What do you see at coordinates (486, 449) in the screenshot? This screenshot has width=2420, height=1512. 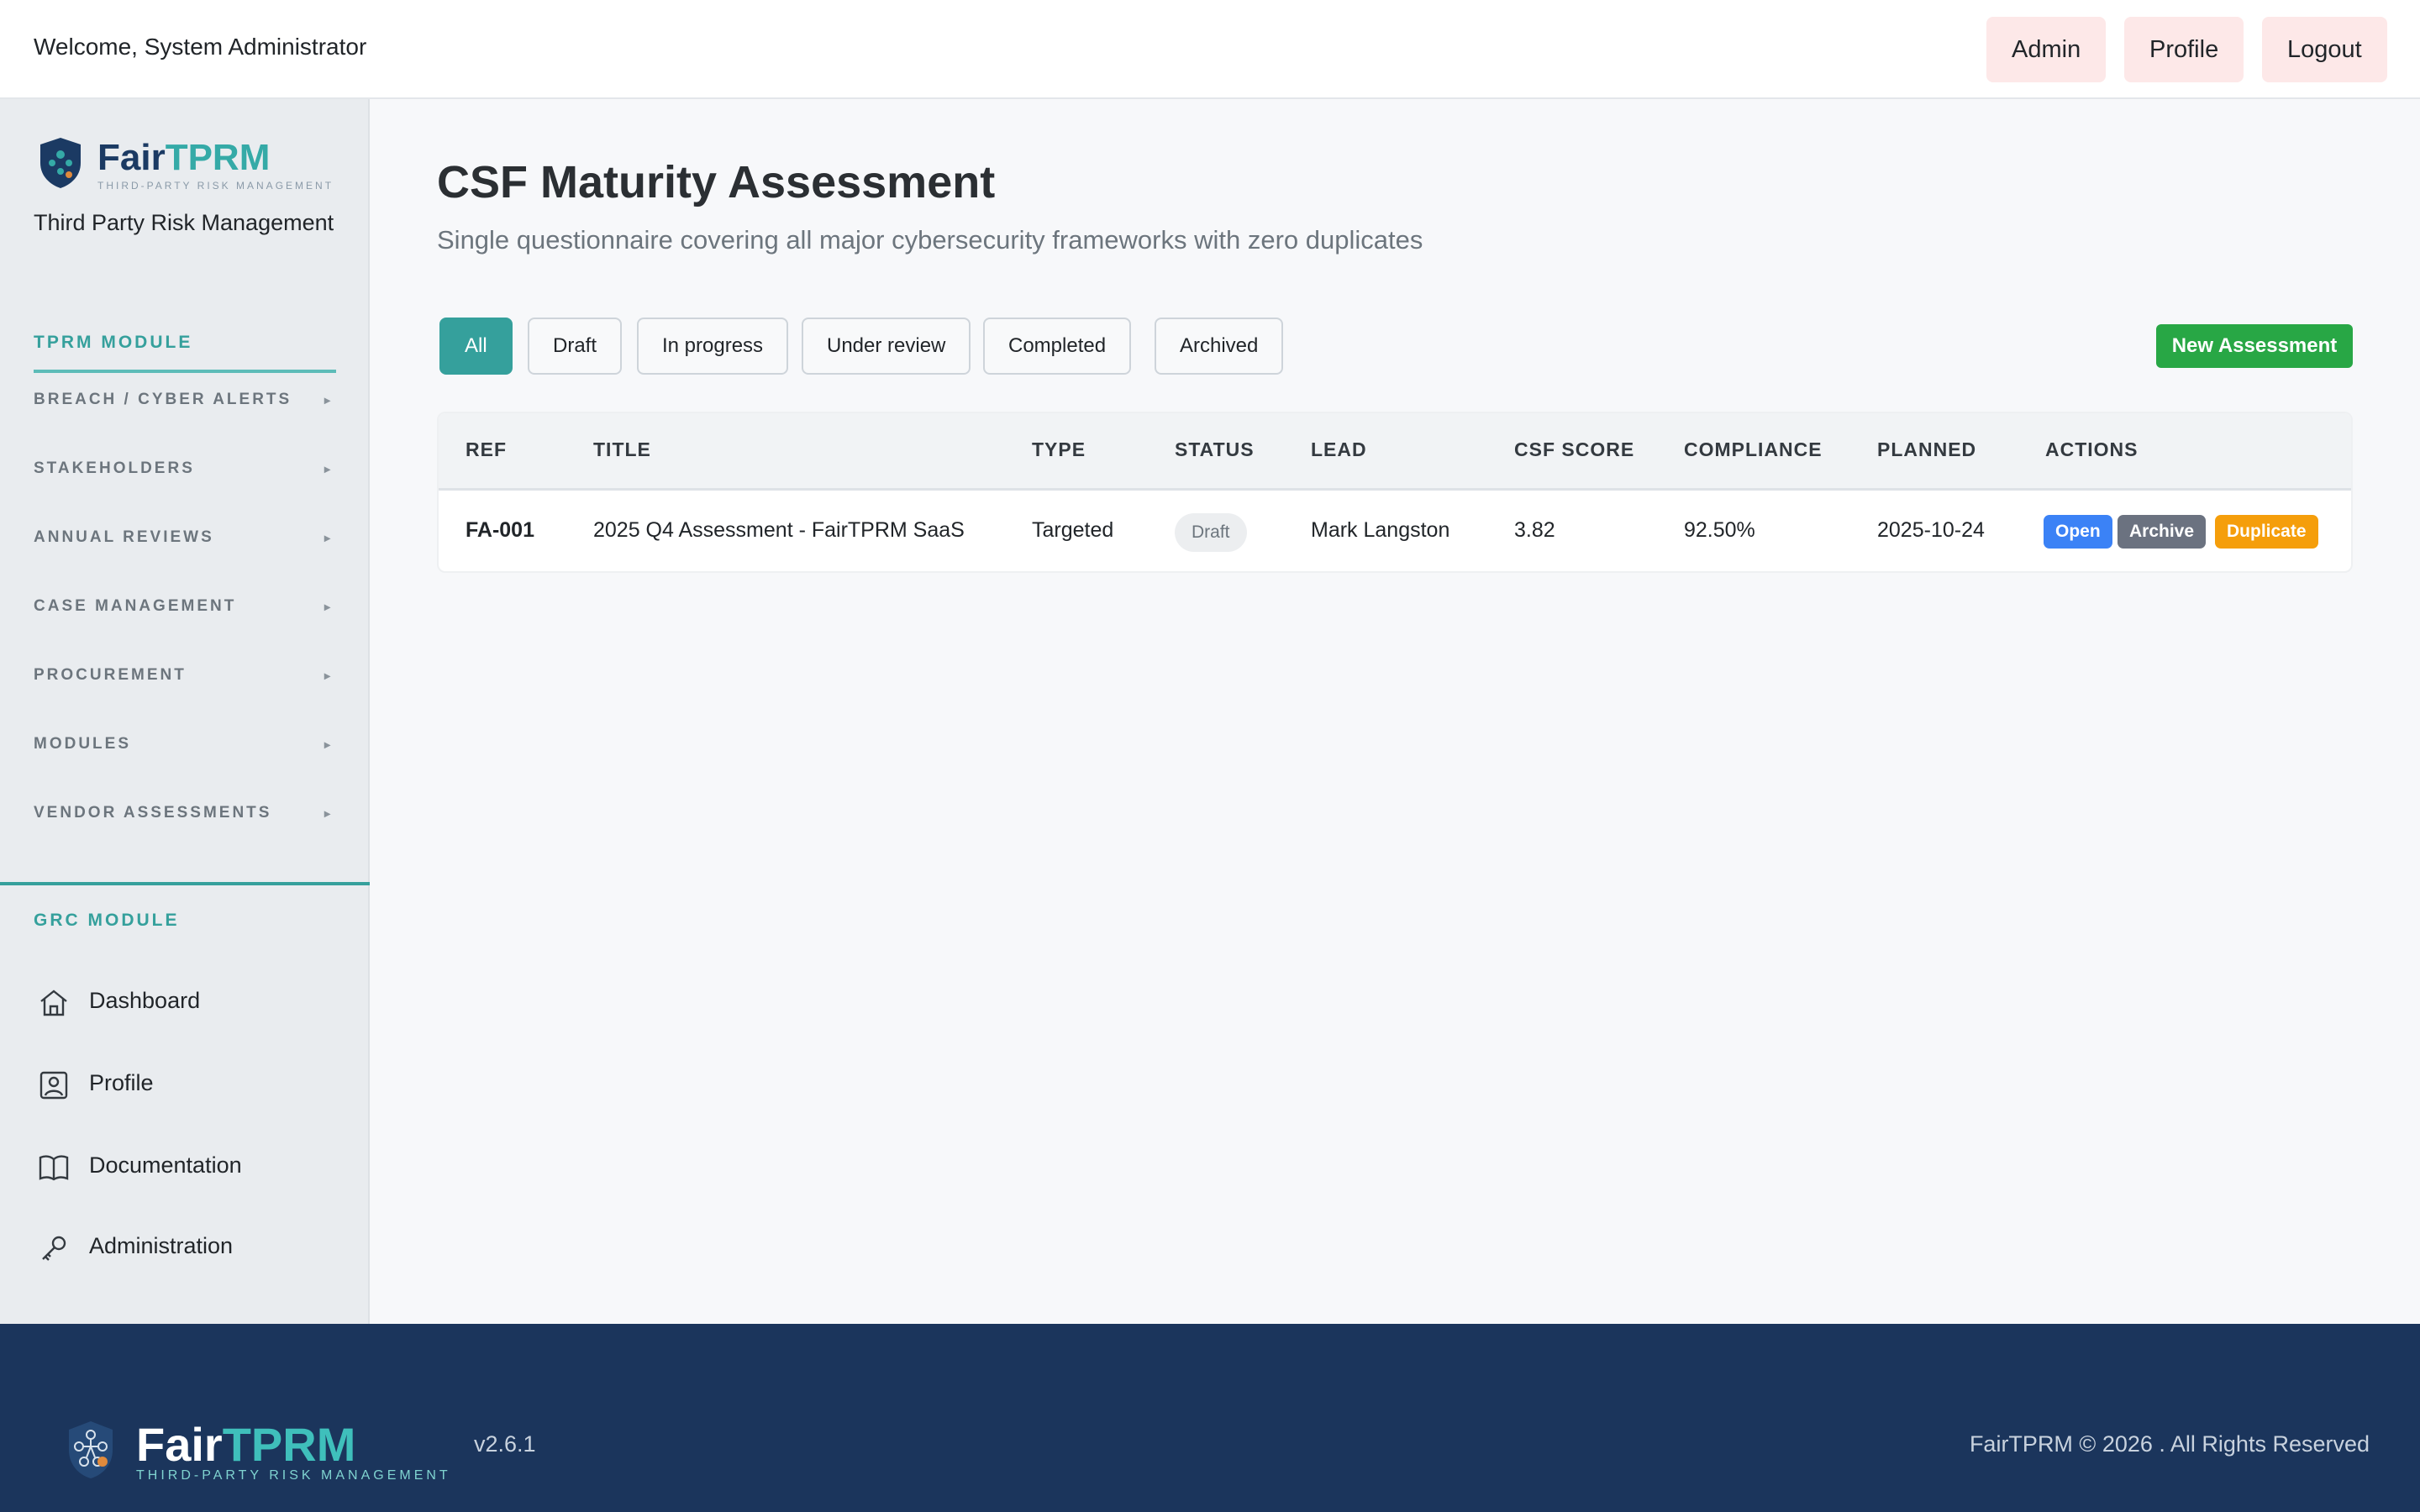 I see `column-header-ref: REF` at bounding box center [486, 449].